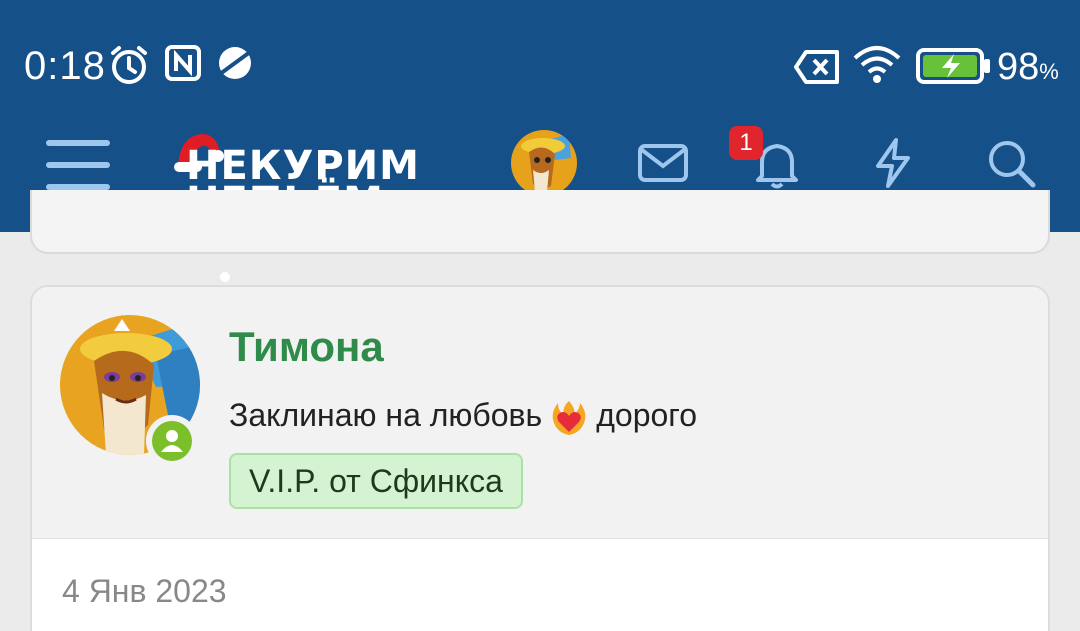 The image size is (1080, 631). What do you see at coordinates (65, 66) in the screenshot?
I see `status-time: 0:18` at bounding box center [65, 66].